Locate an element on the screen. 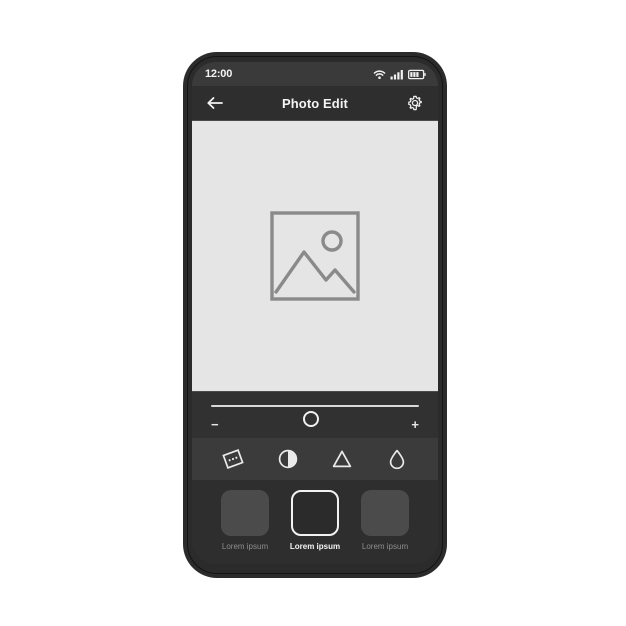 Image resolution: width=626 pixels, height=626 pixels. app-bar: Photo Edit is located at coordinates (315, 103).